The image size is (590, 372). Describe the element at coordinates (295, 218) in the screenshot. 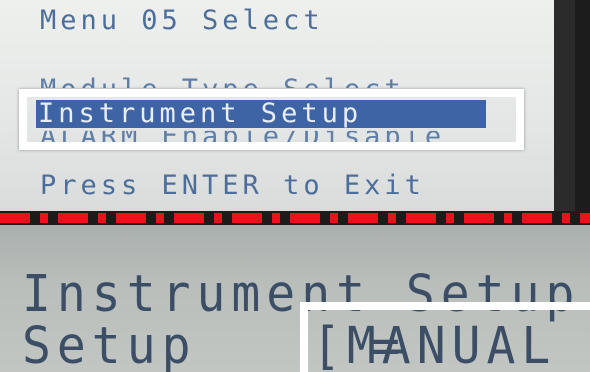

I see `red-dashed-divider` at that location.